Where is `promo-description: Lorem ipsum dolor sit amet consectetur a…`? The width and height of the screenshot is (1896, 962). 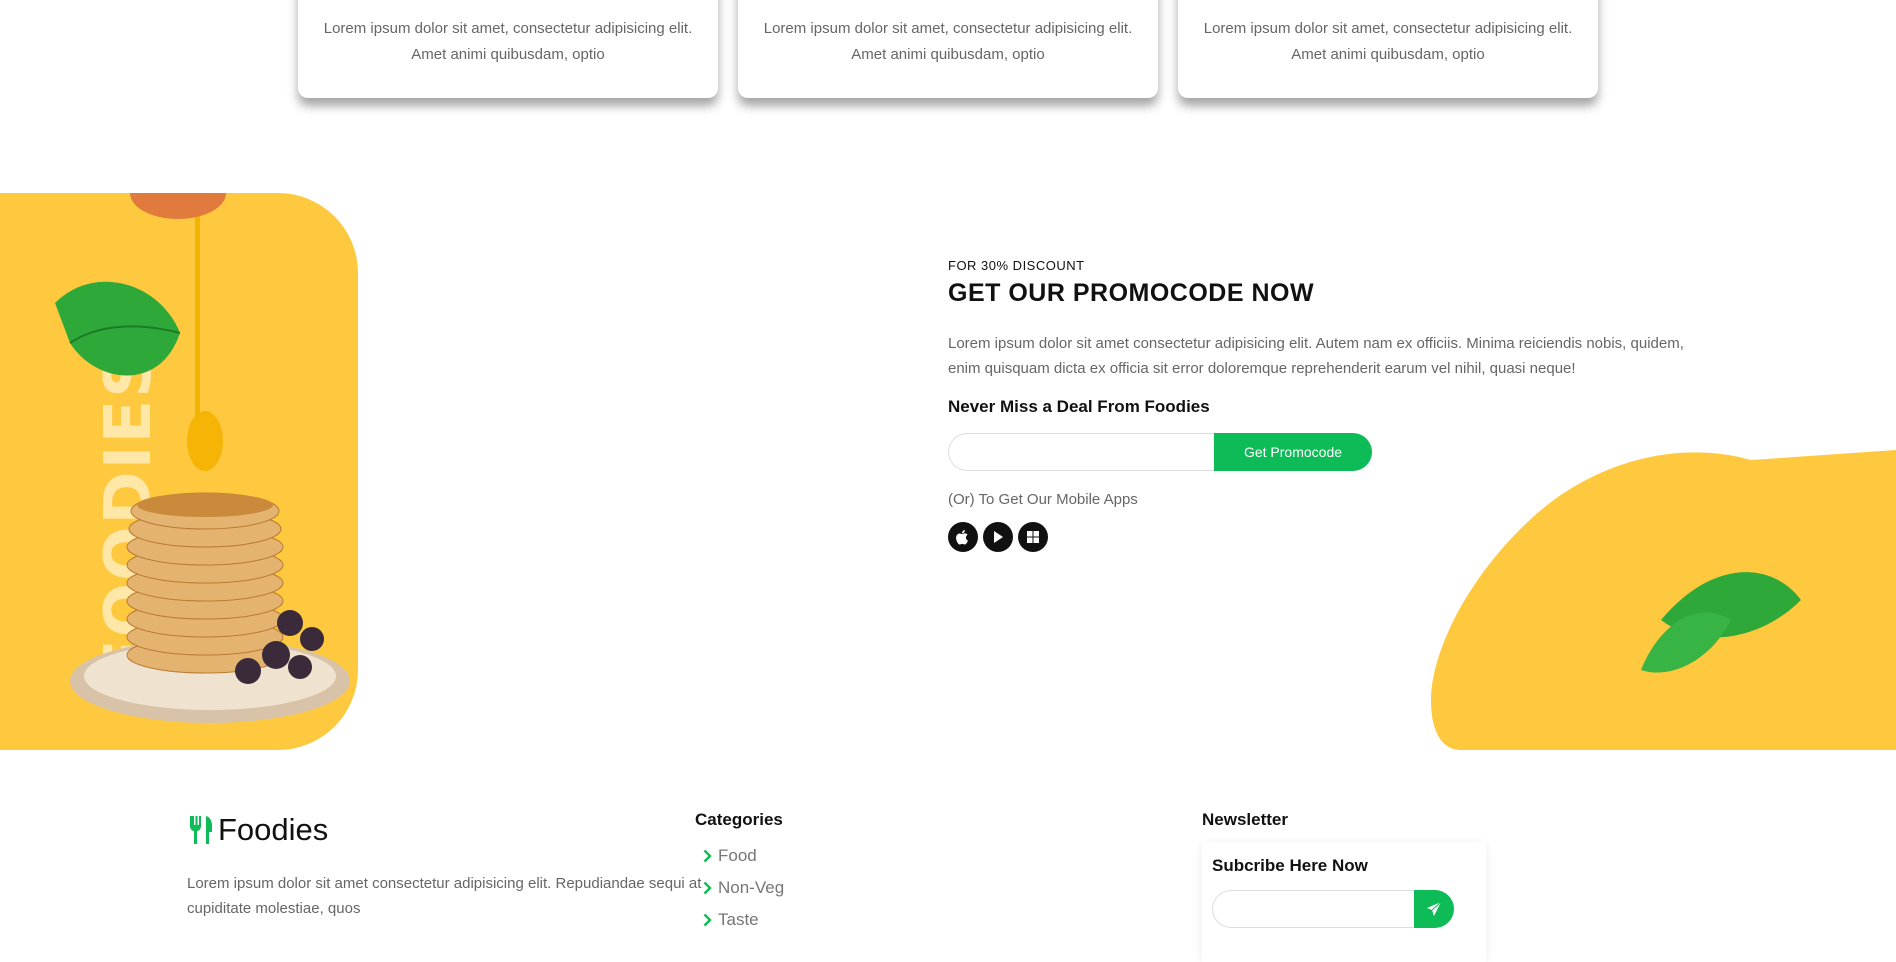 promo-description: Lorem ipsum dolor sit amet consectetur a… is located at coordinates (1316, 356).